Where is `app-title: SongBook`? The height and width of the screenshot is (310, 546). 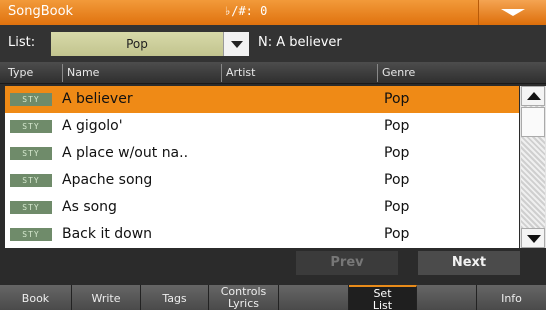
app-title: SongBook is located at coordinates (41, 11).